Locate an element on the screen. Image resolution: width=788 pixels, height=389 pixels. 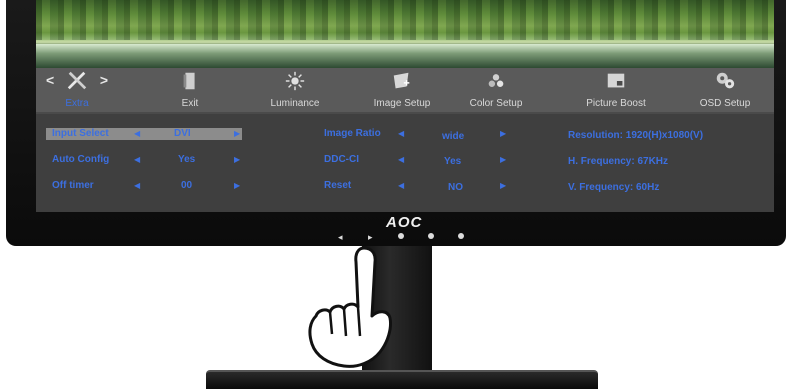
brand-logo: AOC is located at coordinates (404, 222).